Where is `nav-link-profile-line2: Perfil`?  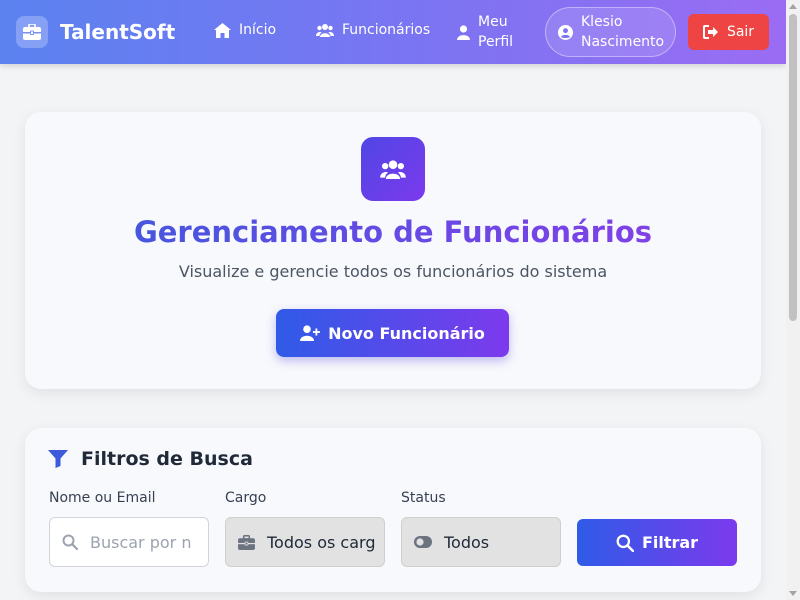
nav-link-profile-line2: Perfil is located at coordinates (496, 42).